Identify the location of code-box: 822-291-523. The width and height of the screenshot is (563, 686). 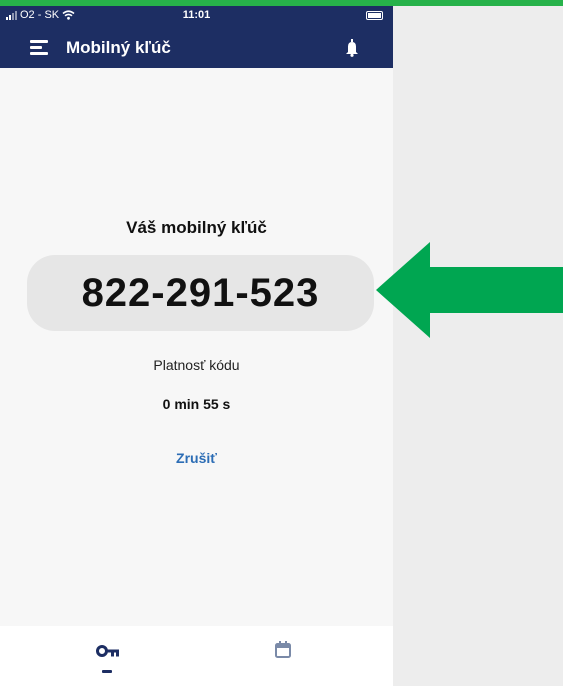
(200, 293).